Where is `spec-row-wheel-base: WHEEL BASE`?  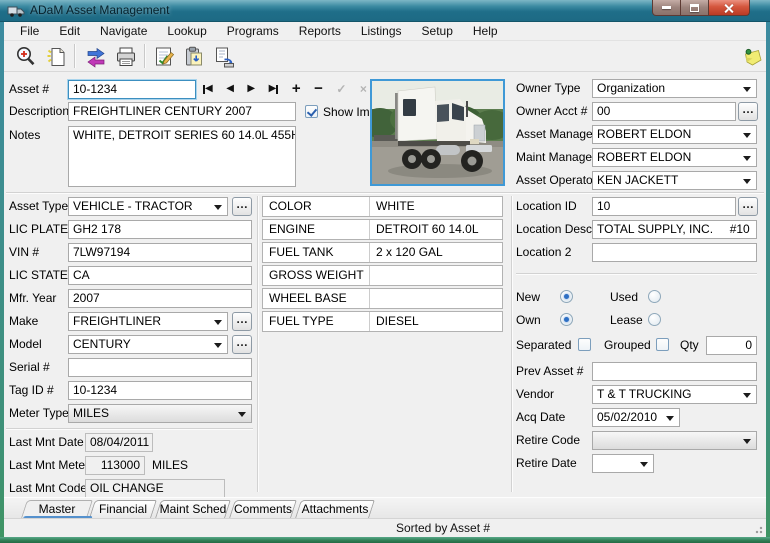 spec-row-wheel-base: WHEEL BASE is located at coordinates (382, 298).